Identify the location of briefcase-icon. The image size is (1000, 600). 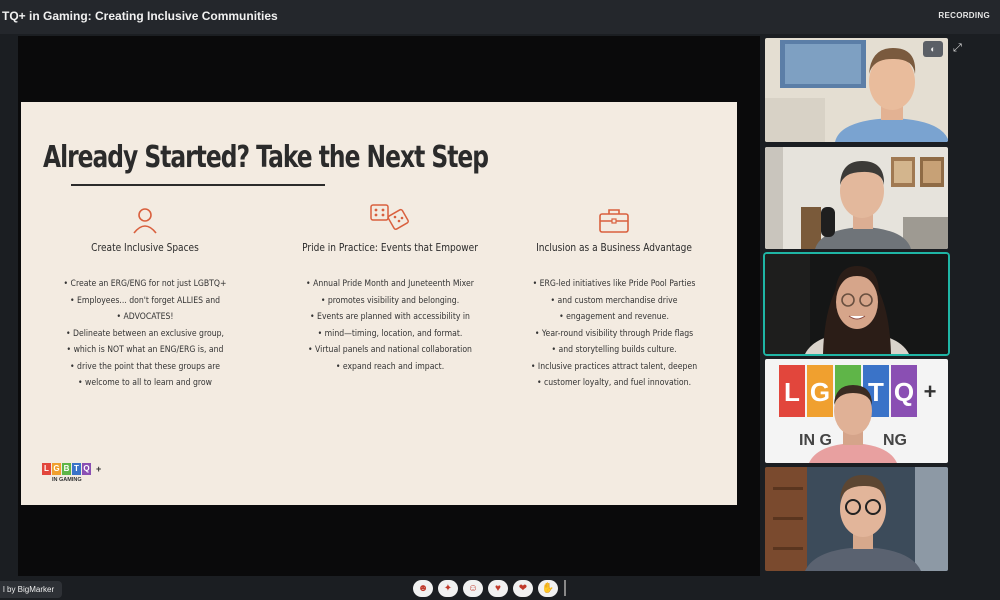
(614, 217).